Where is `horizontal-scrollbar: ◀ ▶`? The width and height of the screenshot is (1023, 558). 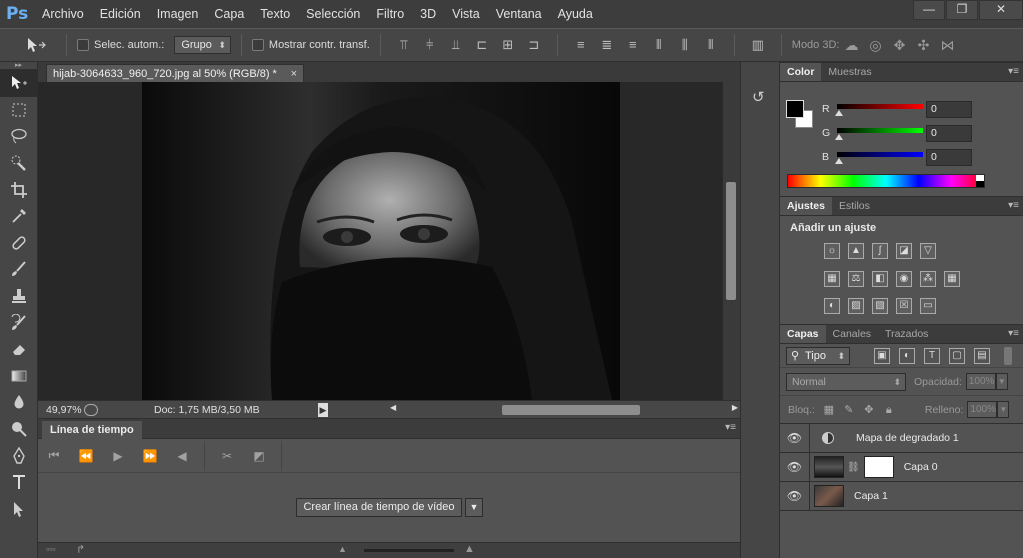 horizontal-scrollbar: ◀ ▶ is located at coordinates (564, 410).